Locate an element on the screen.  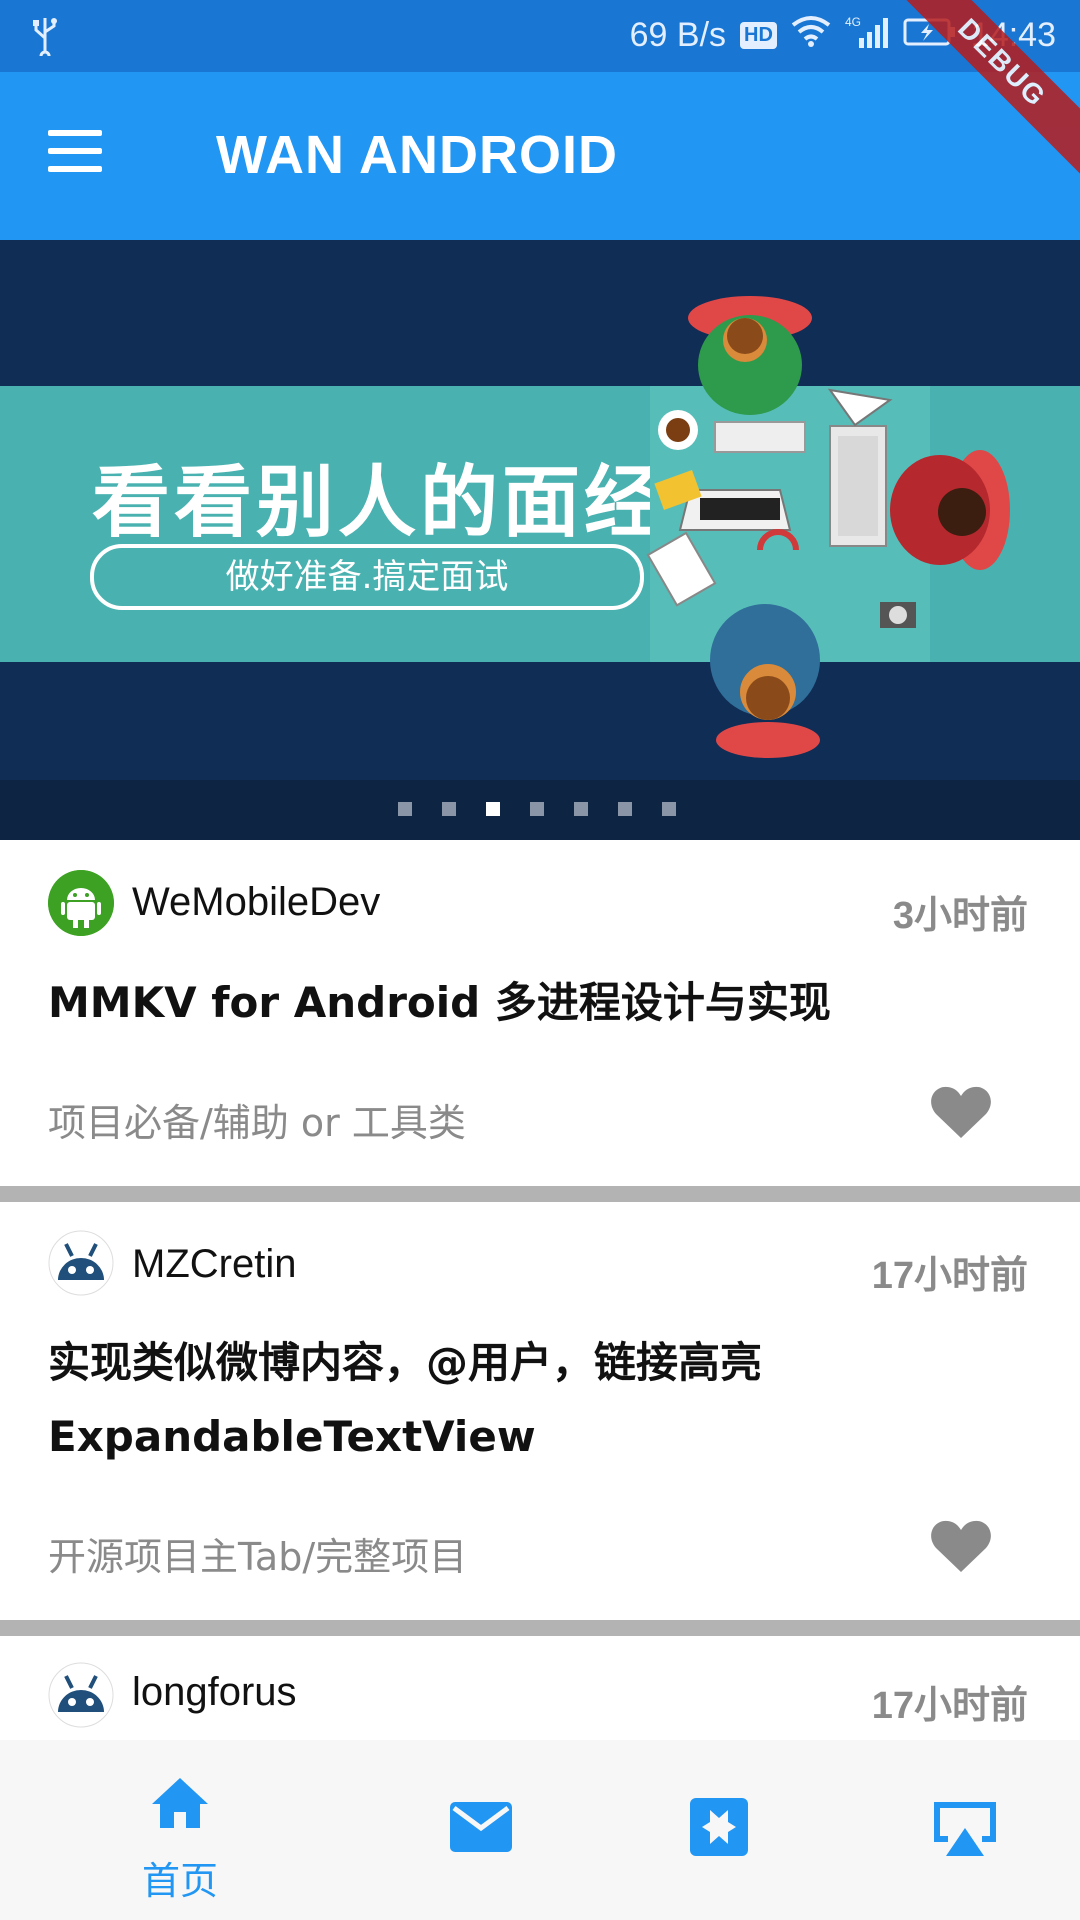
banner-headline: 看看别人的面经 is located at coordinates (379, 503).